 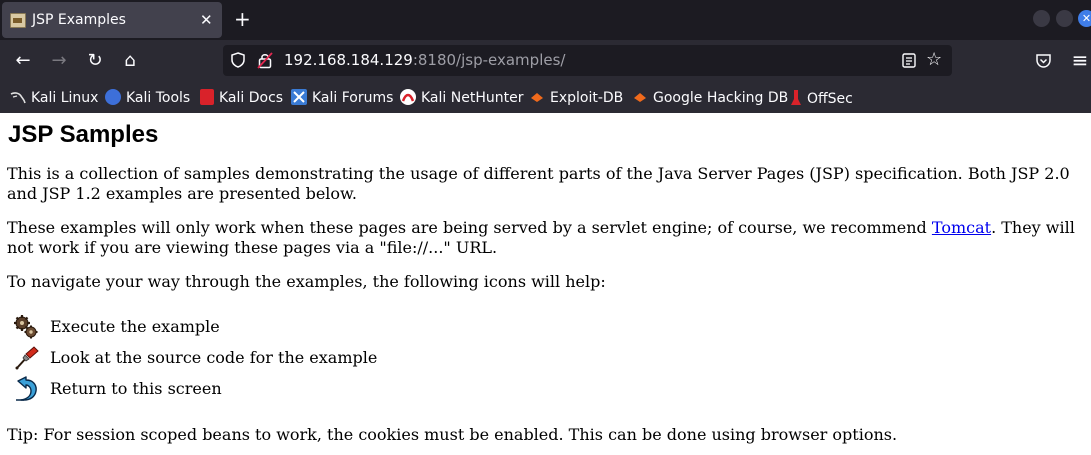 What do you see at coordinates (1041, 18) in the screenshot?
I see `minimize-button` at bounding box center [1041, 18].